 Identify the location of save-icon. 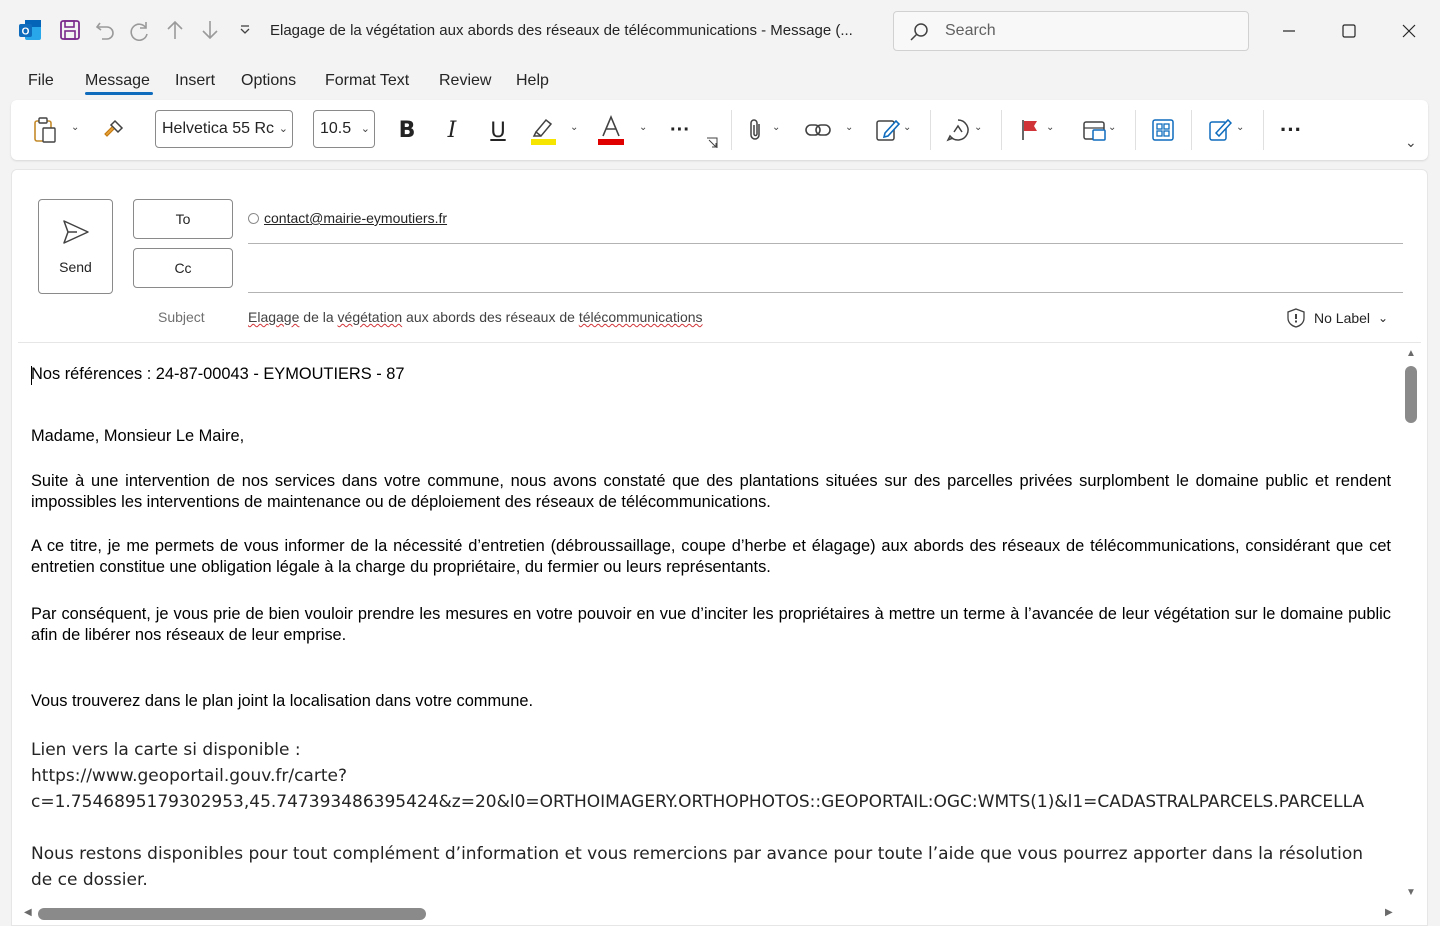
(70, 30).